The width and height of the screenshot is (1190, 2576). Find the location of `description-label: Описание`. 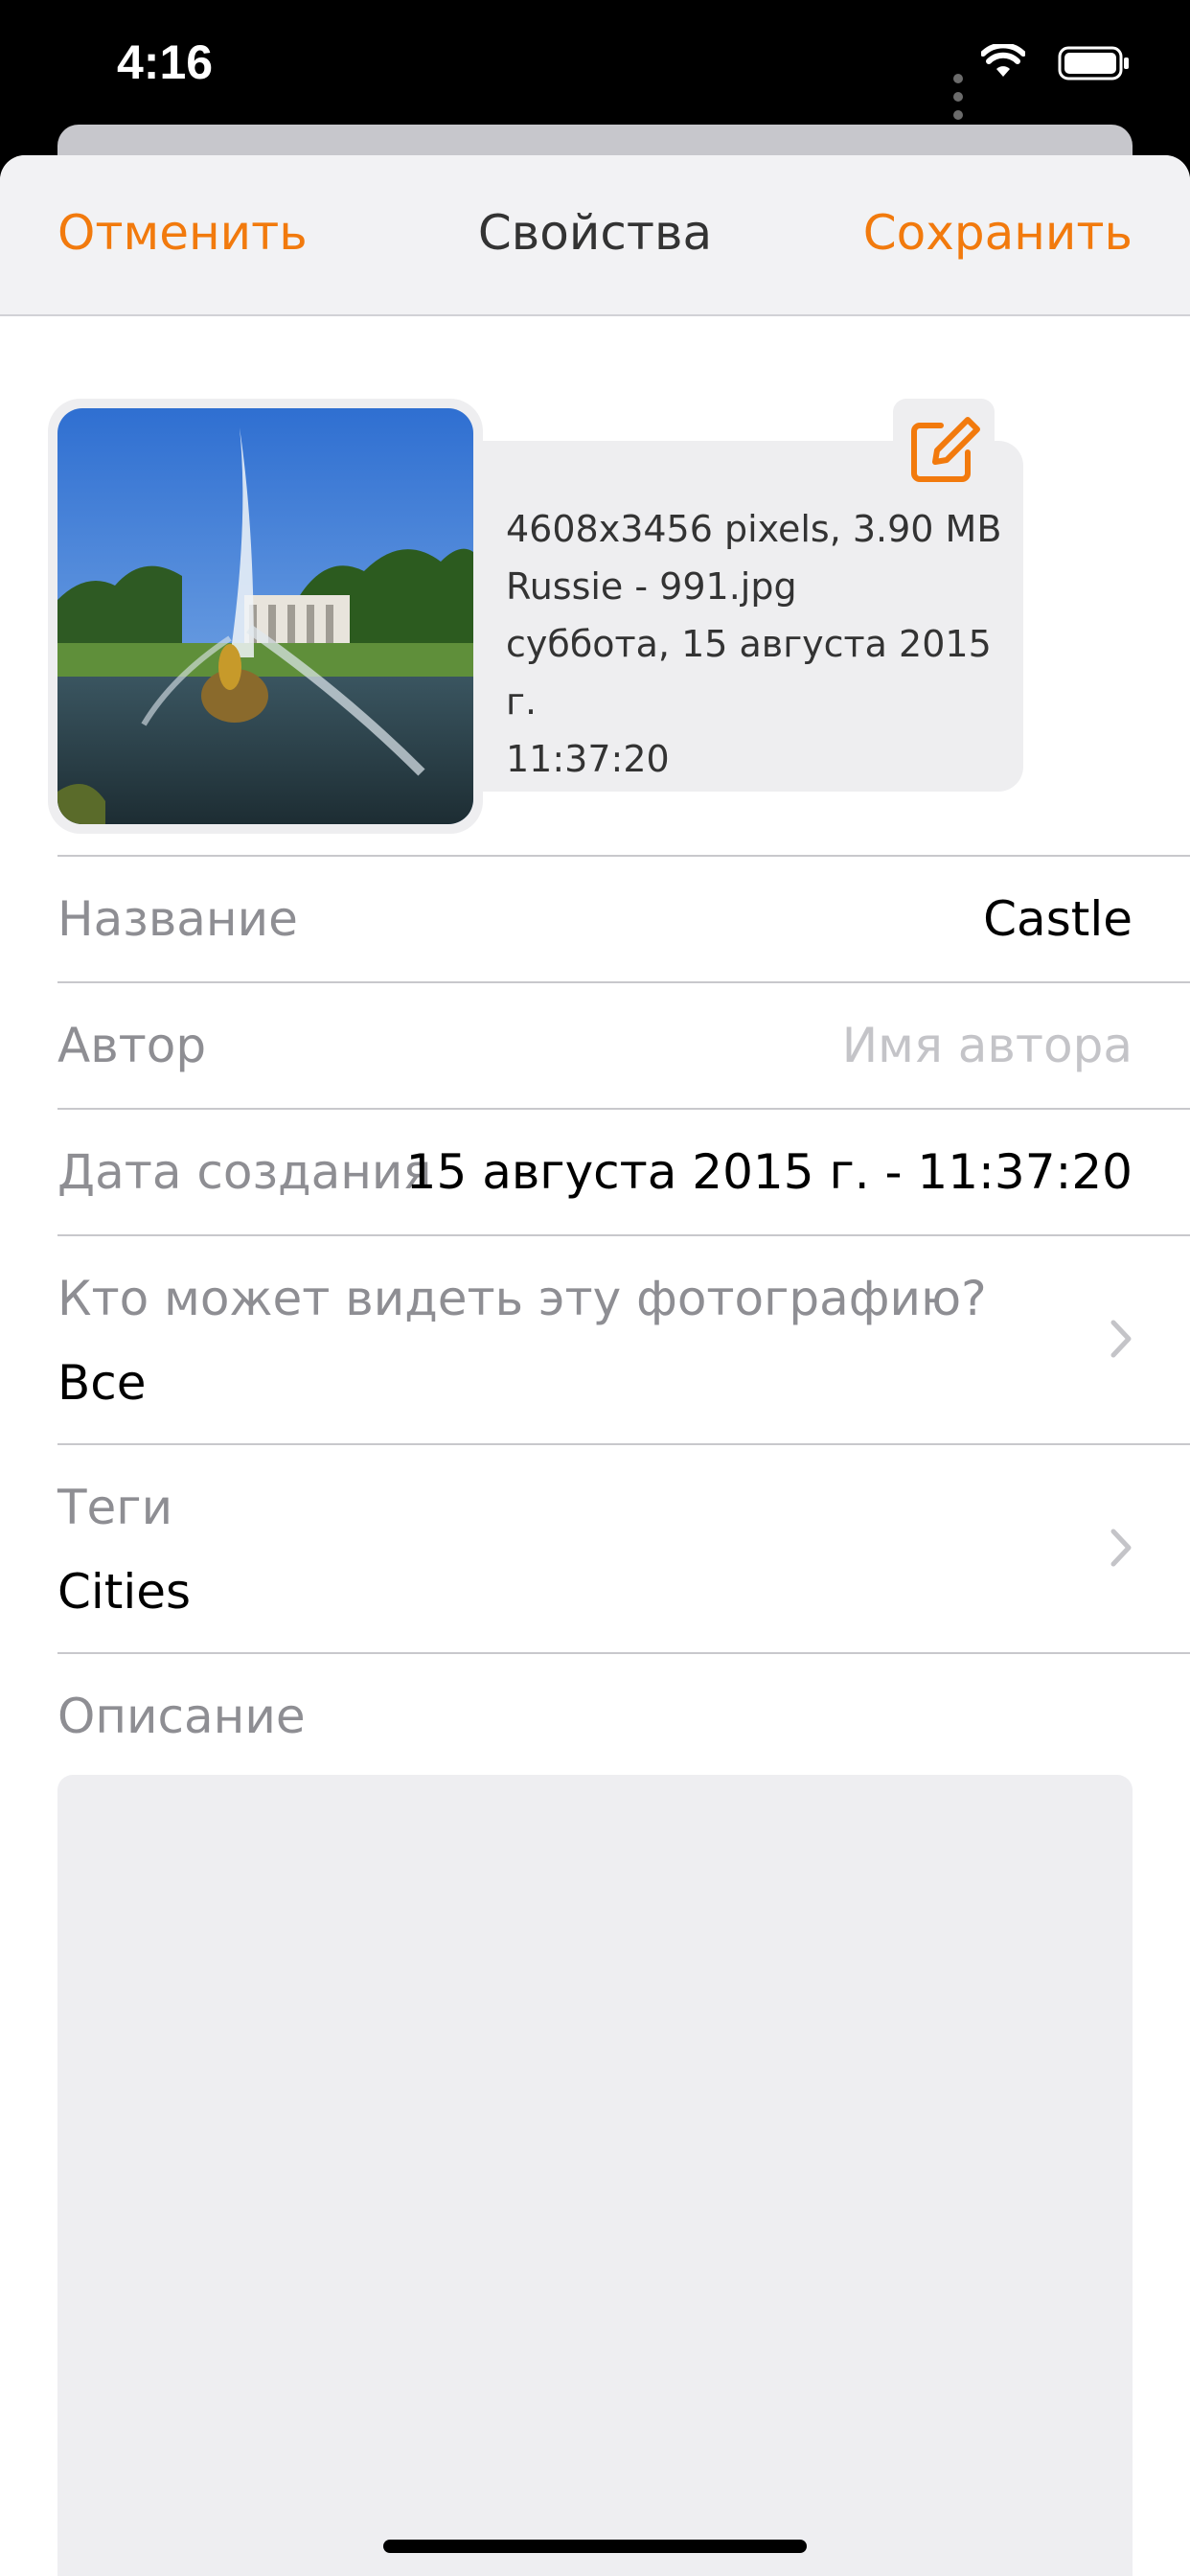

description-label: Описание is located at coordinates (182, 1716).